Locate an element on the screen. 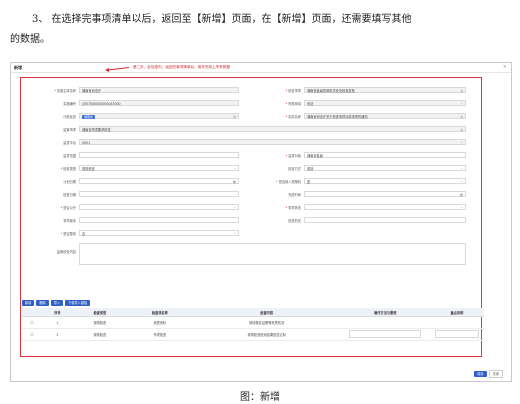  dept-input is located at coordinates (385, 220).